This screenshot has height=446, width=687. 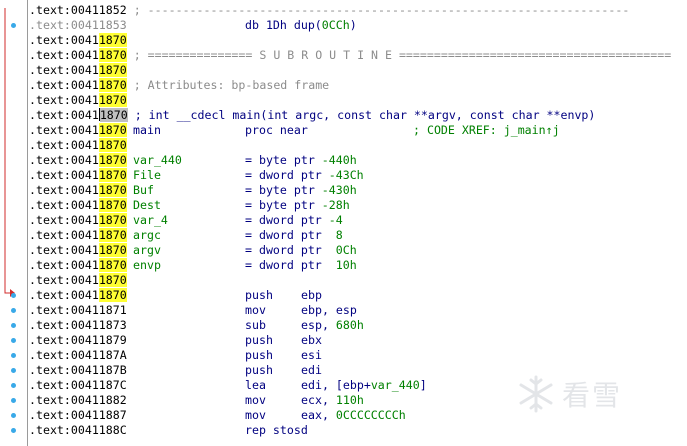 I want to click on address: .text:0041187C, so click(x=78, y=385).